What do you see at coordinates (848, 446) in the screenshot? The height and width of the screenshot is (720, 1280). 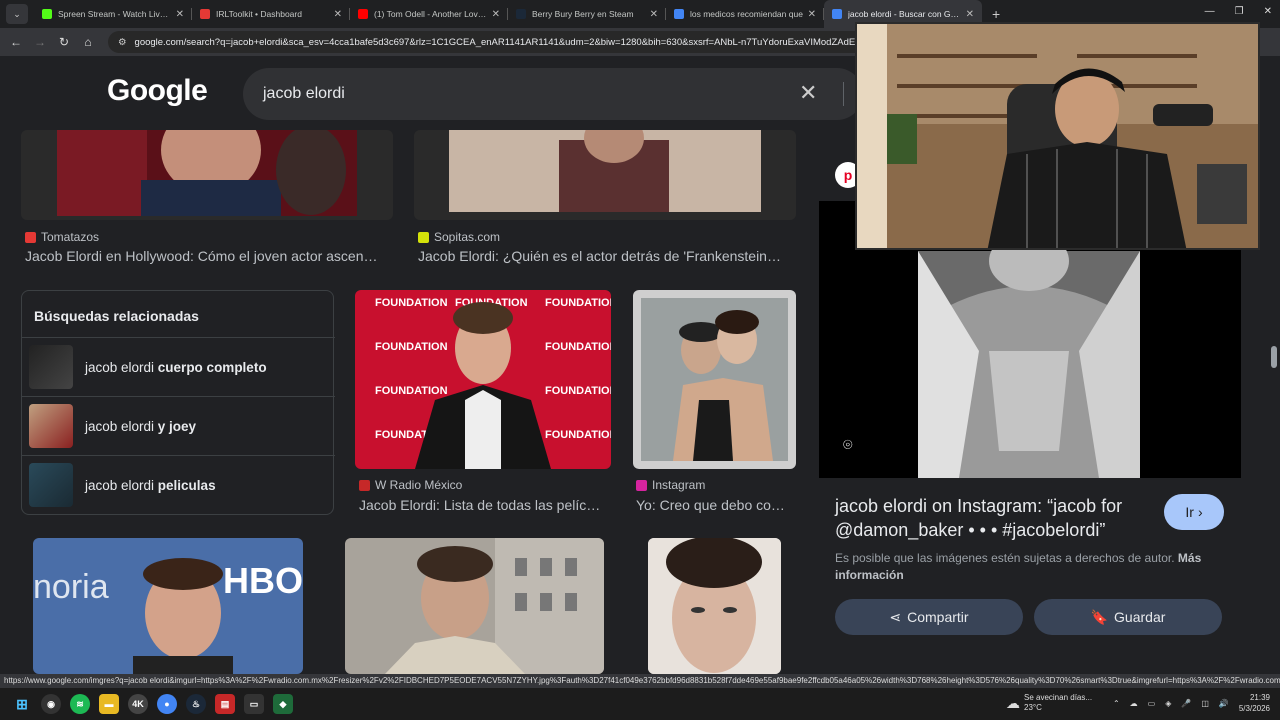 I see `lens-icon: ⌾` at bounding box center [848, 446].